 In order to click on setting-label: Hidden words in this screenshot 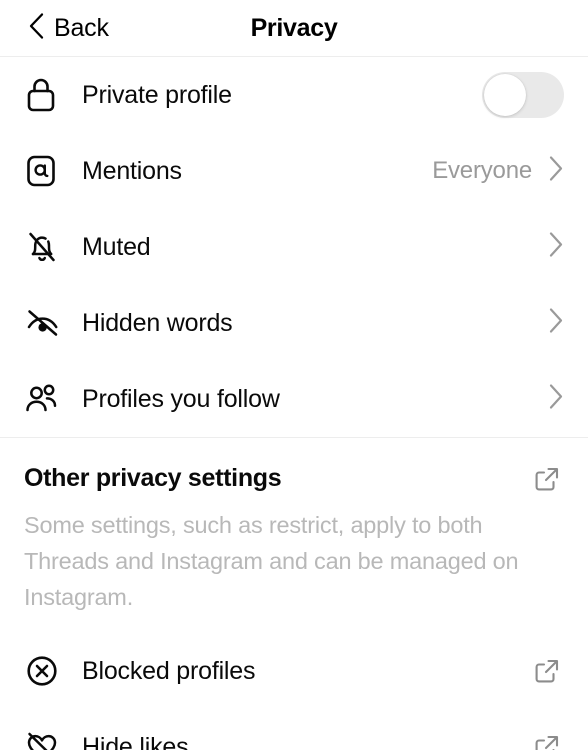, I will do `click(157, 322)`.